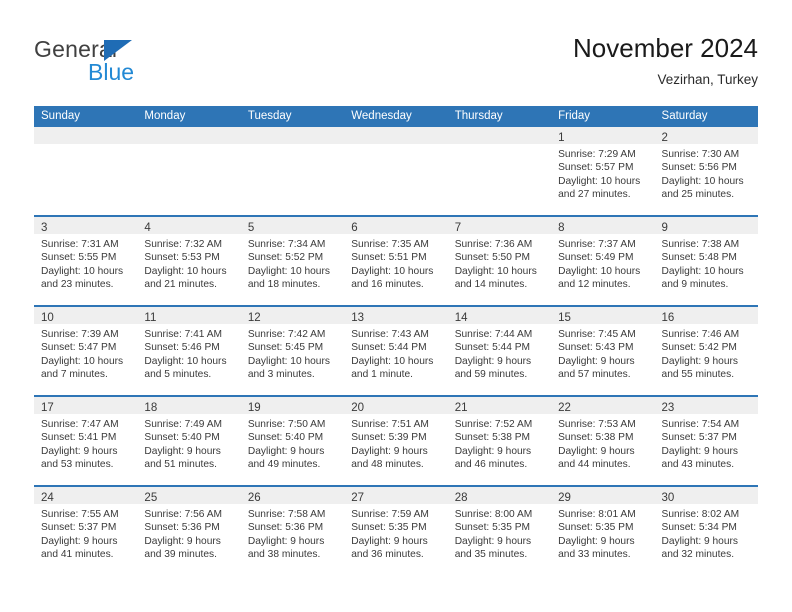 The width and height of the screenshot is (792, 612). I want to click on weekday-header-wednesday: Wednesday, so click(396, 116).